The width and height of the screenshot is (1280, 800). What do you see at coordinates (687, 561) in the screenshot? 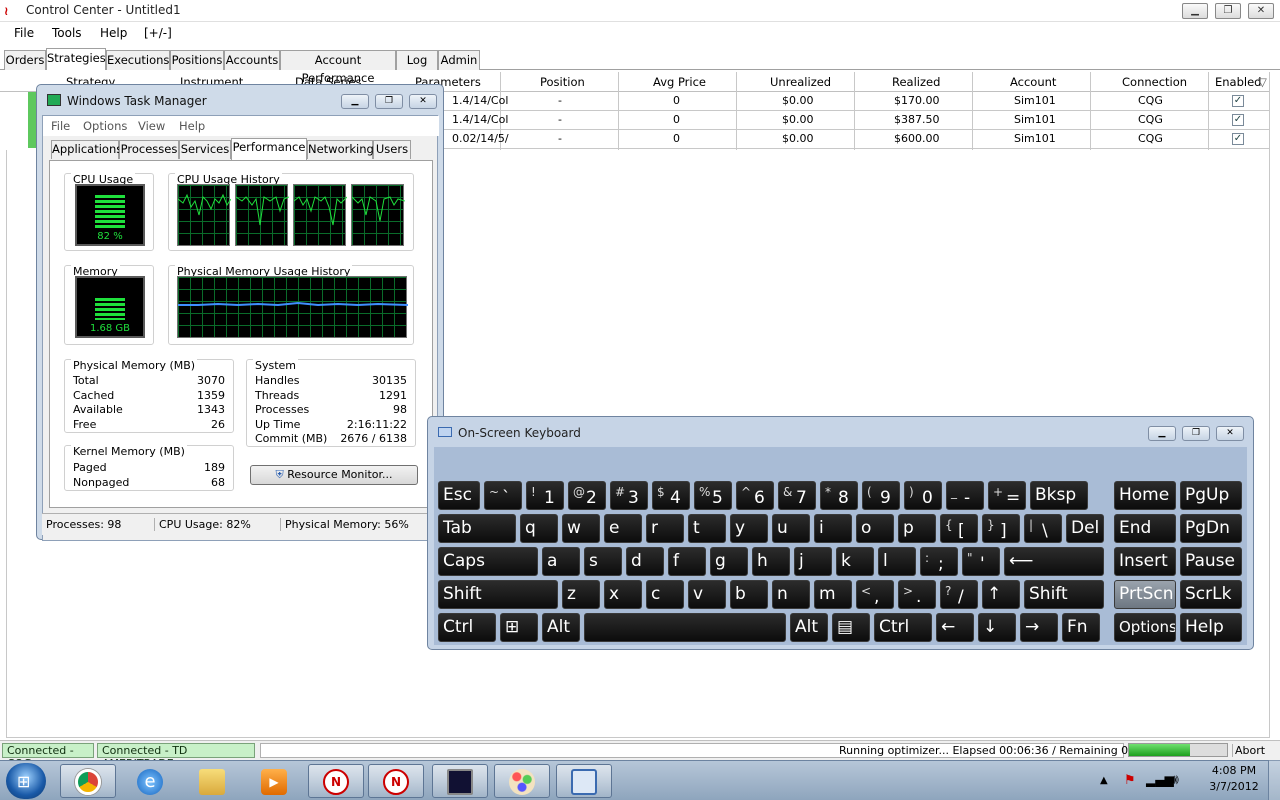
I see `key-f: f` at bounding box center [687, 561].